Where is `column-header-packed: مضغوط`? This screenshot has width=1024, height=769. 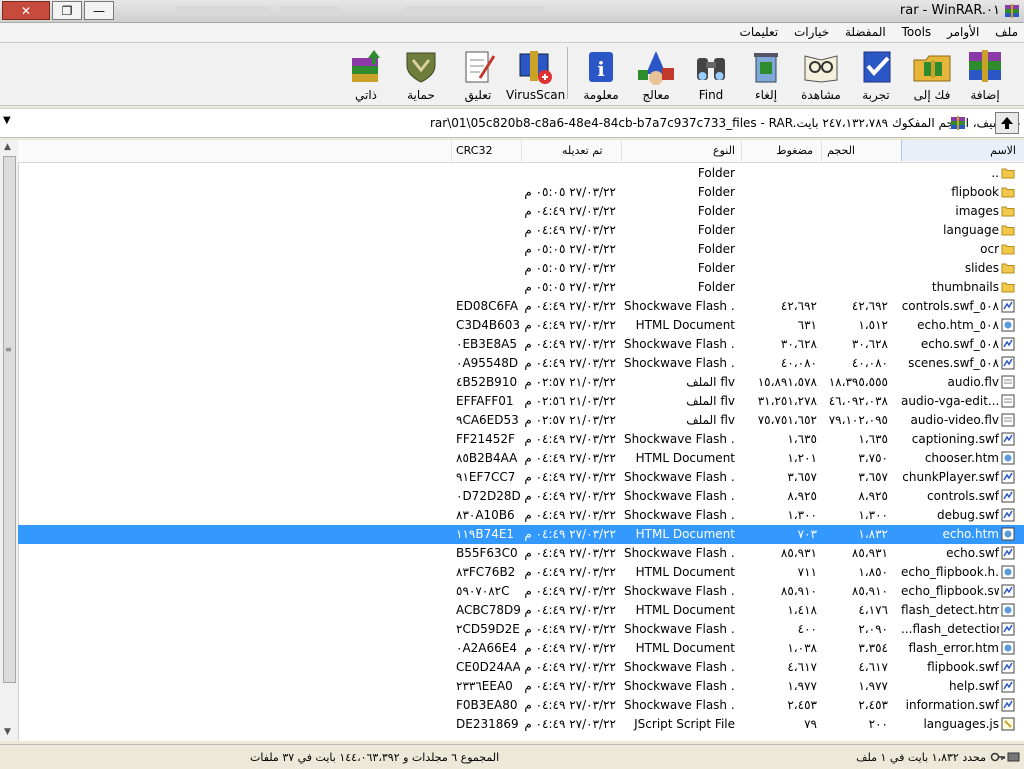 column-header-packed: مضغوط is located at coordinates (781, 150).